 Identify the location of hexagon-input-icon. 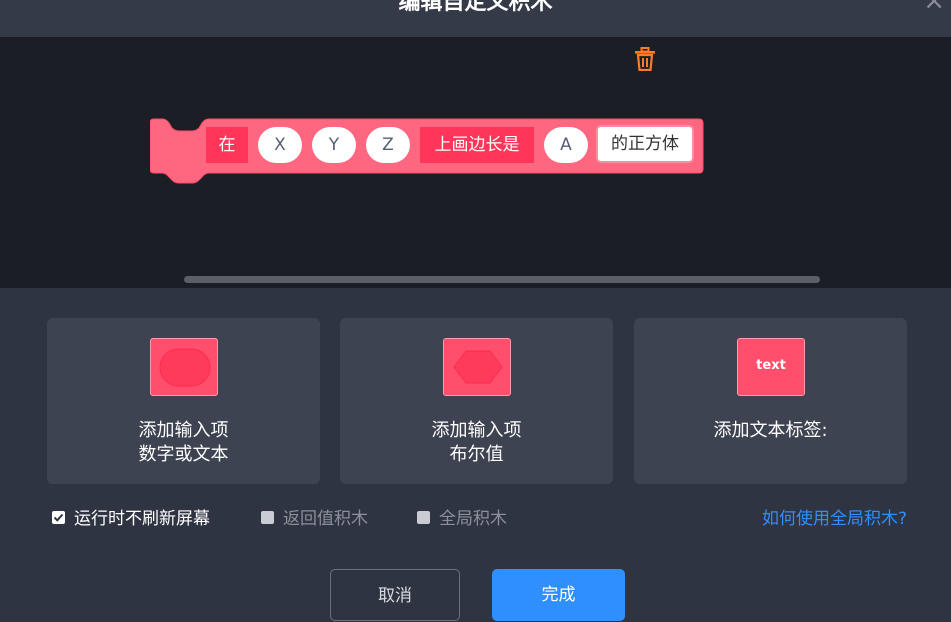
(478, 367).